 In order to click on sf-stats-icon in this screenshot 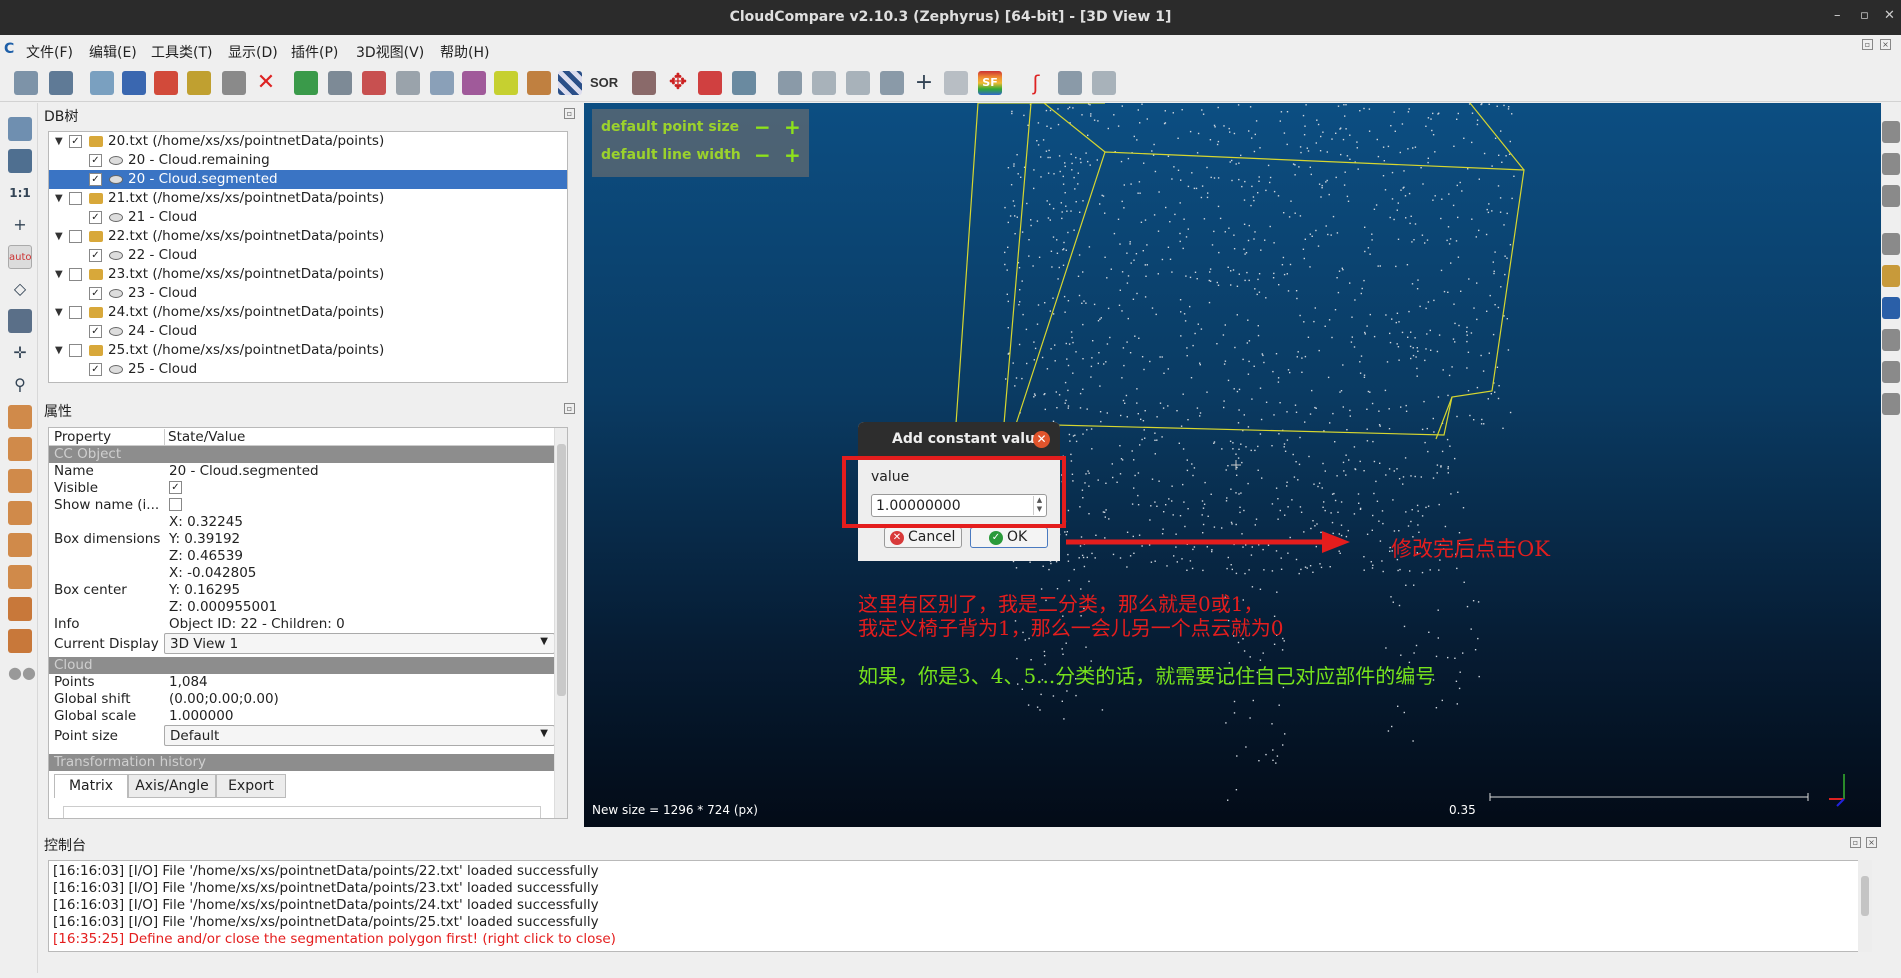, I will do `click(1070, 83)`.